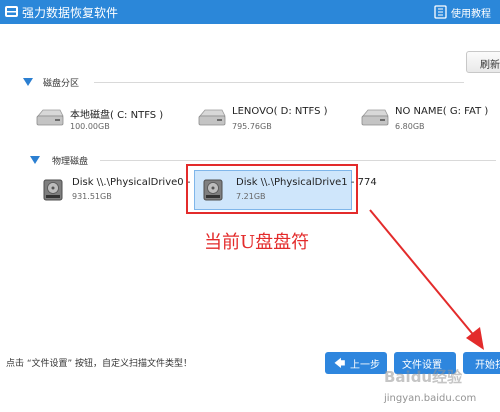 This screenshot has width=500, height=412. I want to click on watermark-url: jingyan.baidu.com, so click(430, 398).